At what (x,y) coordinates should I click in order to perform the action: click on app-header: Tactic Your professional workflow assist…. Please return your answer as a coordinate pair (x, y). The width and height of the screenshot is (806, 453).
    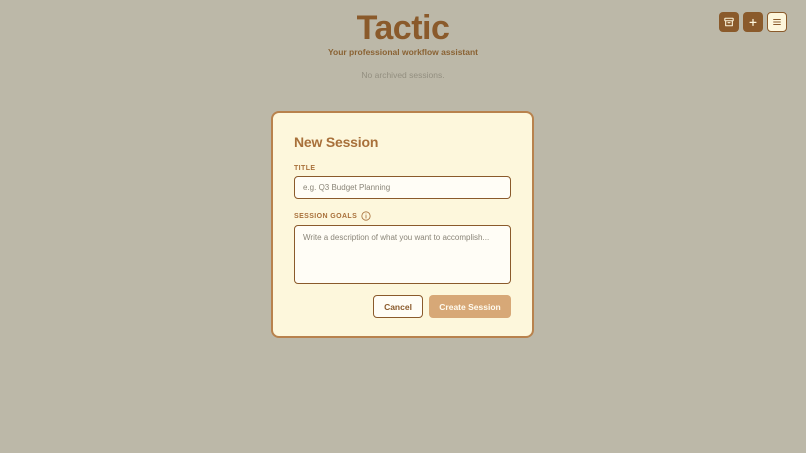
    Looking at the image, I should click on (403, 33).